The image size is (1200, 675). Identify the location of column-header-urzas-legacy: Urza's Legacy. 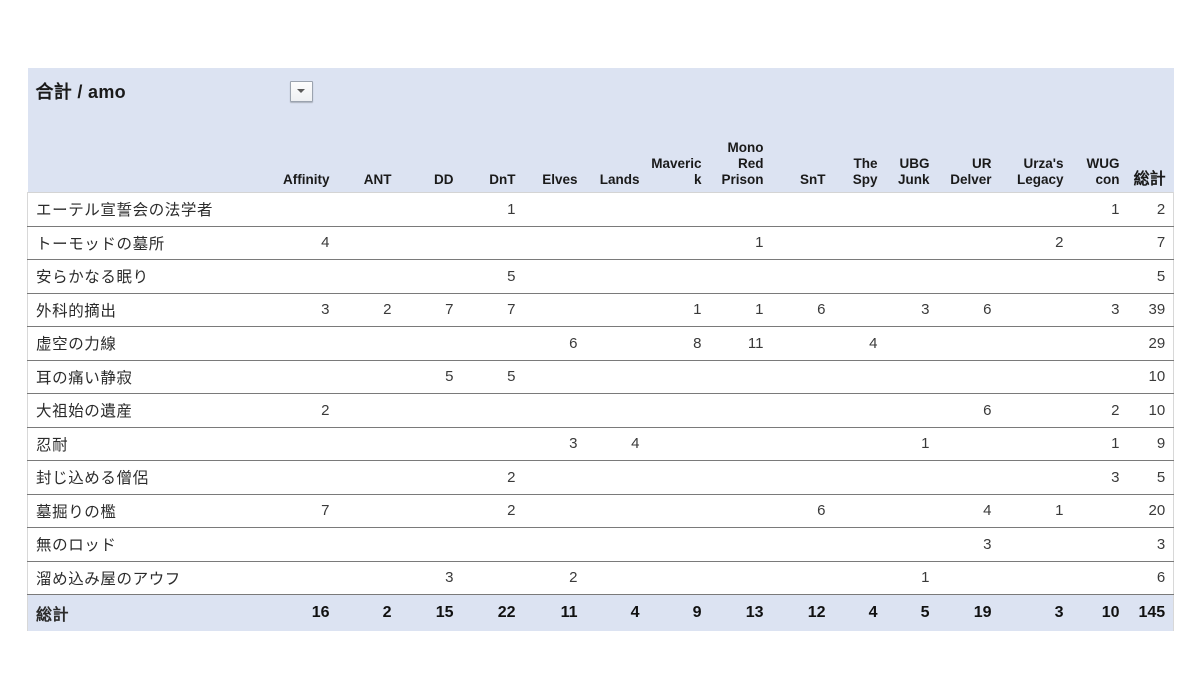
(1033, 153).